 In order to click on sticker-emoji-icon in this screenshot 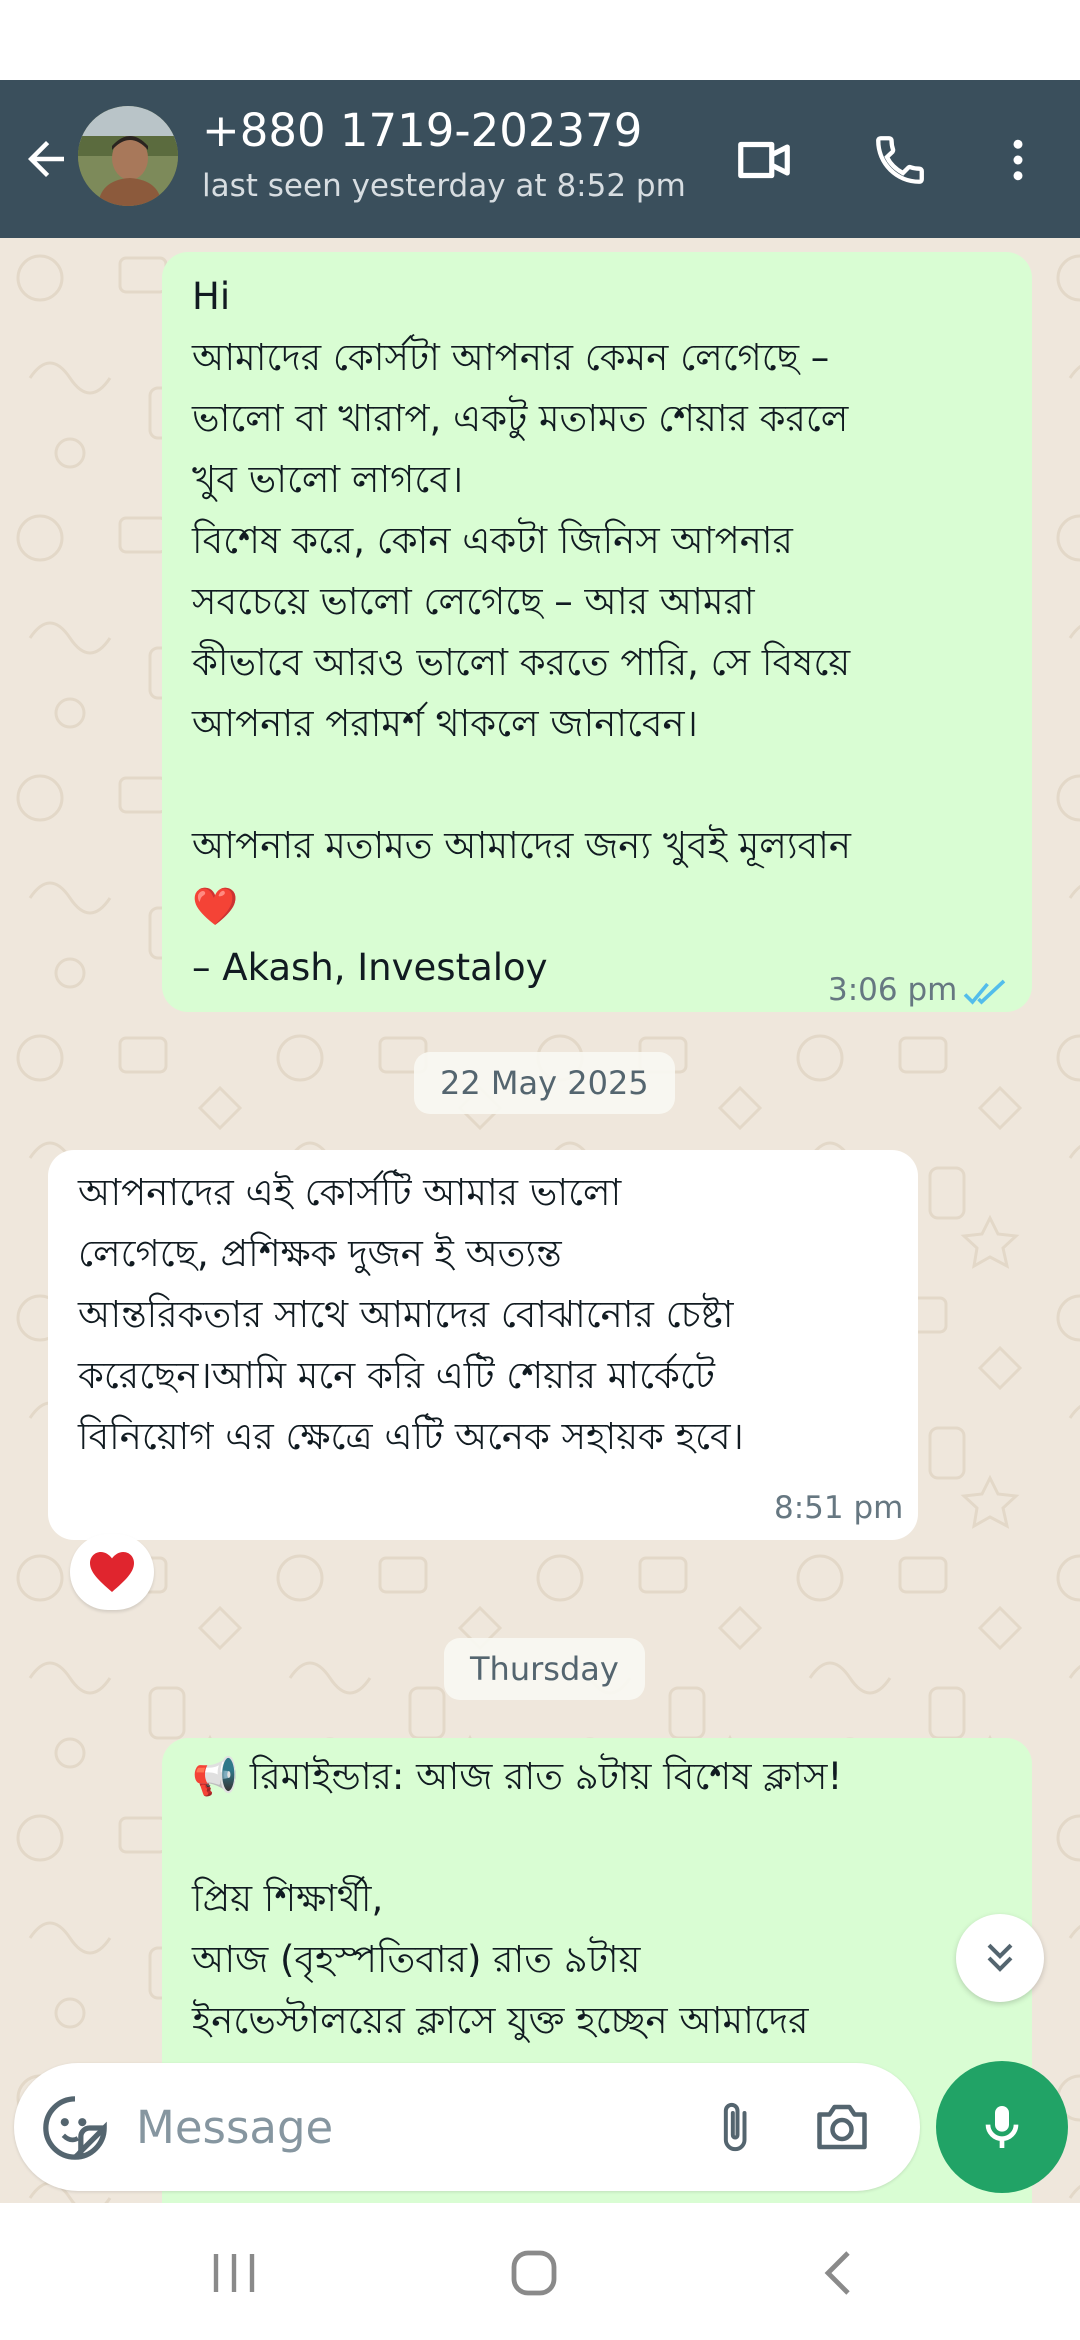, I will do `click(75, 2128)`.